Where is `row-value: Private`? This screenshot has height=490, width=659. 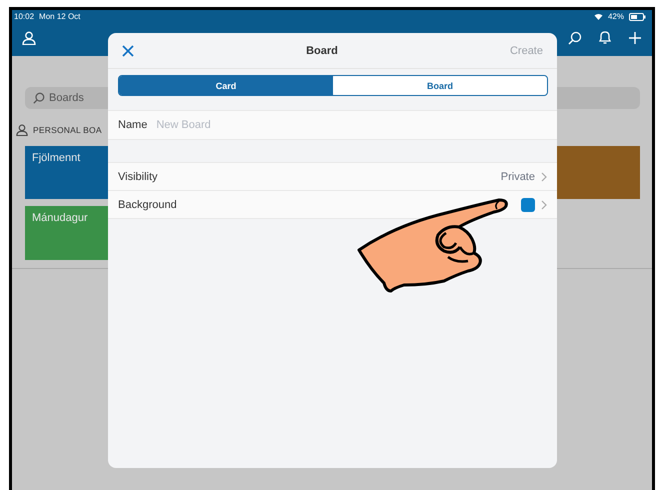
row-value: Private is located at coordinates (517, 176).